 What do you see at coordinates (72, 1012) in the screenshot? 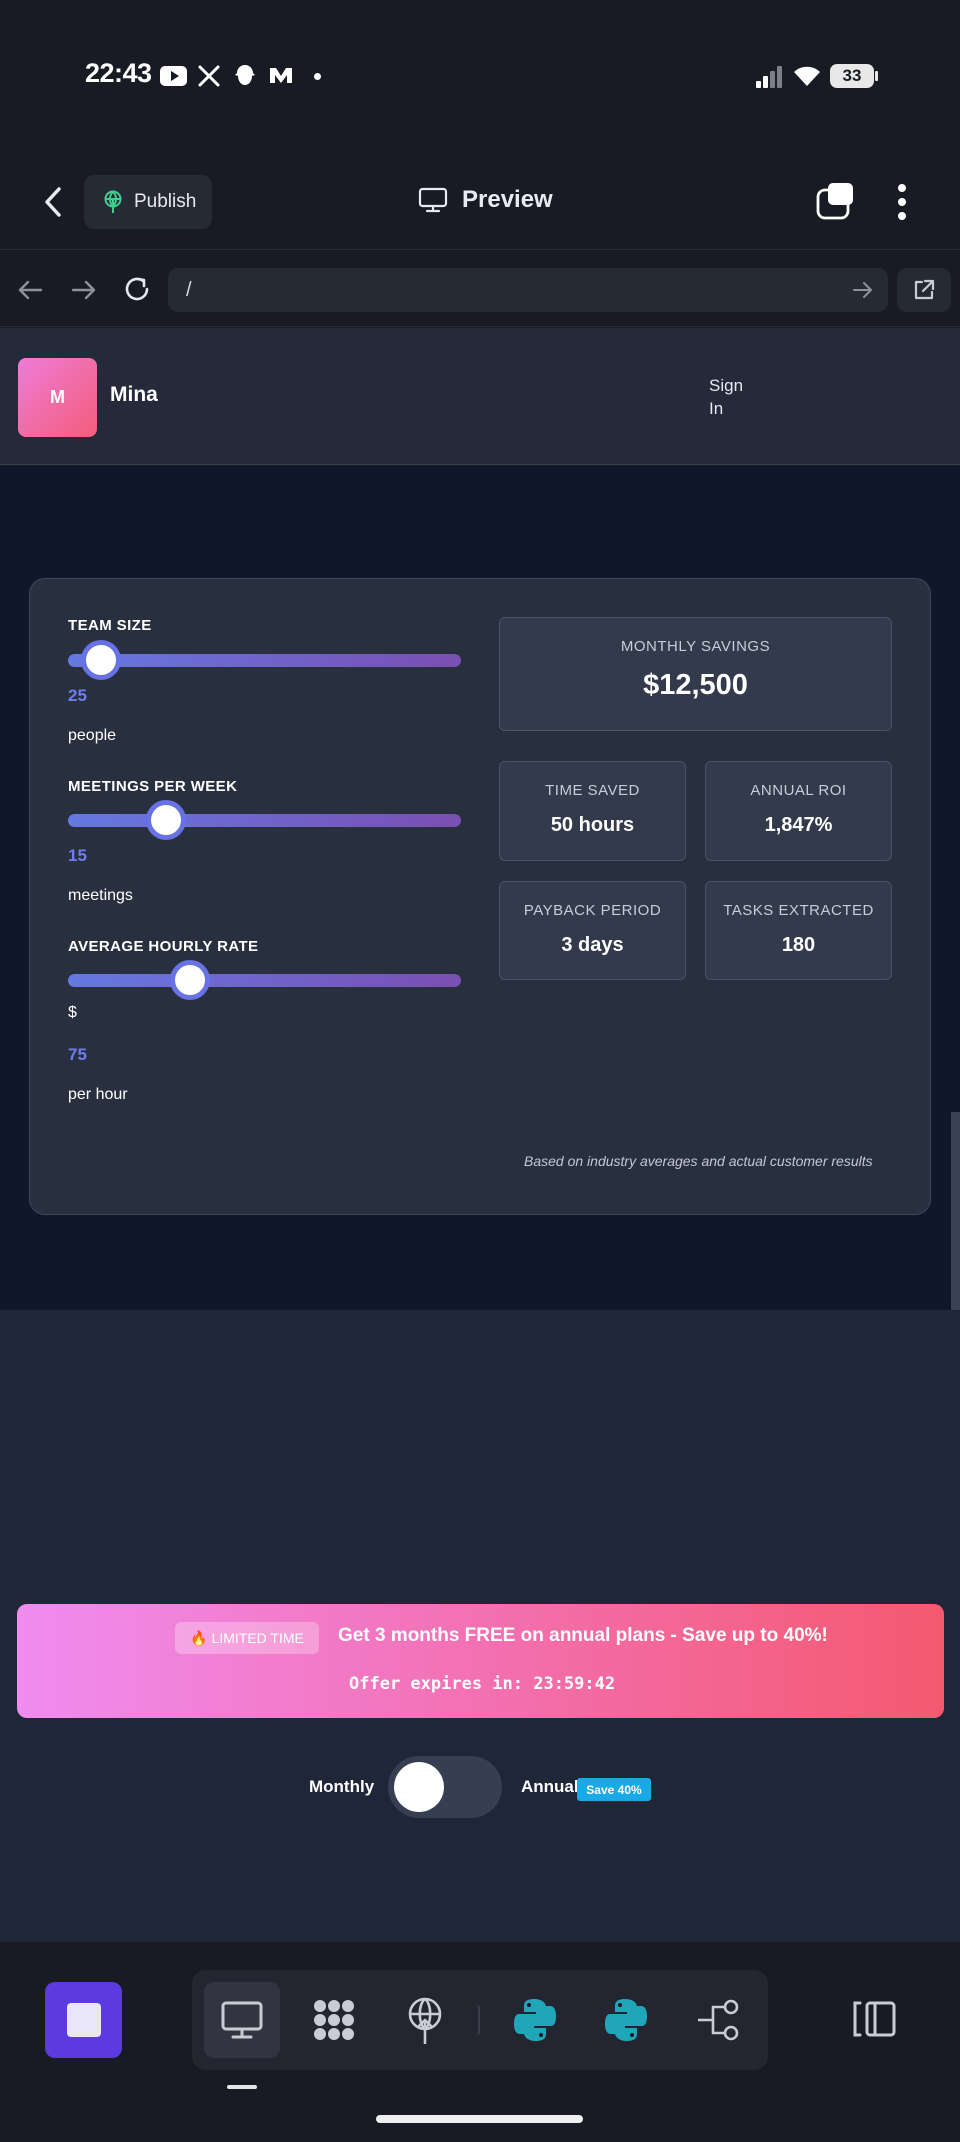
I see `hourly-rate-prefix: $` at bounding box center [72, 1012].